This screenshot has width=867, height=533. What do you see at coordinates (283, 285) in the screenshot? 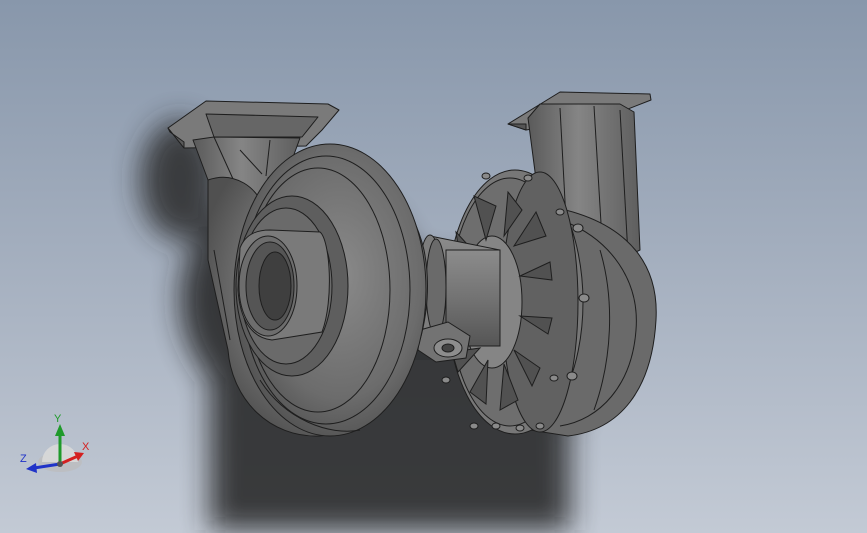
I see `suction-inlet` at bounding box center [283, 285].